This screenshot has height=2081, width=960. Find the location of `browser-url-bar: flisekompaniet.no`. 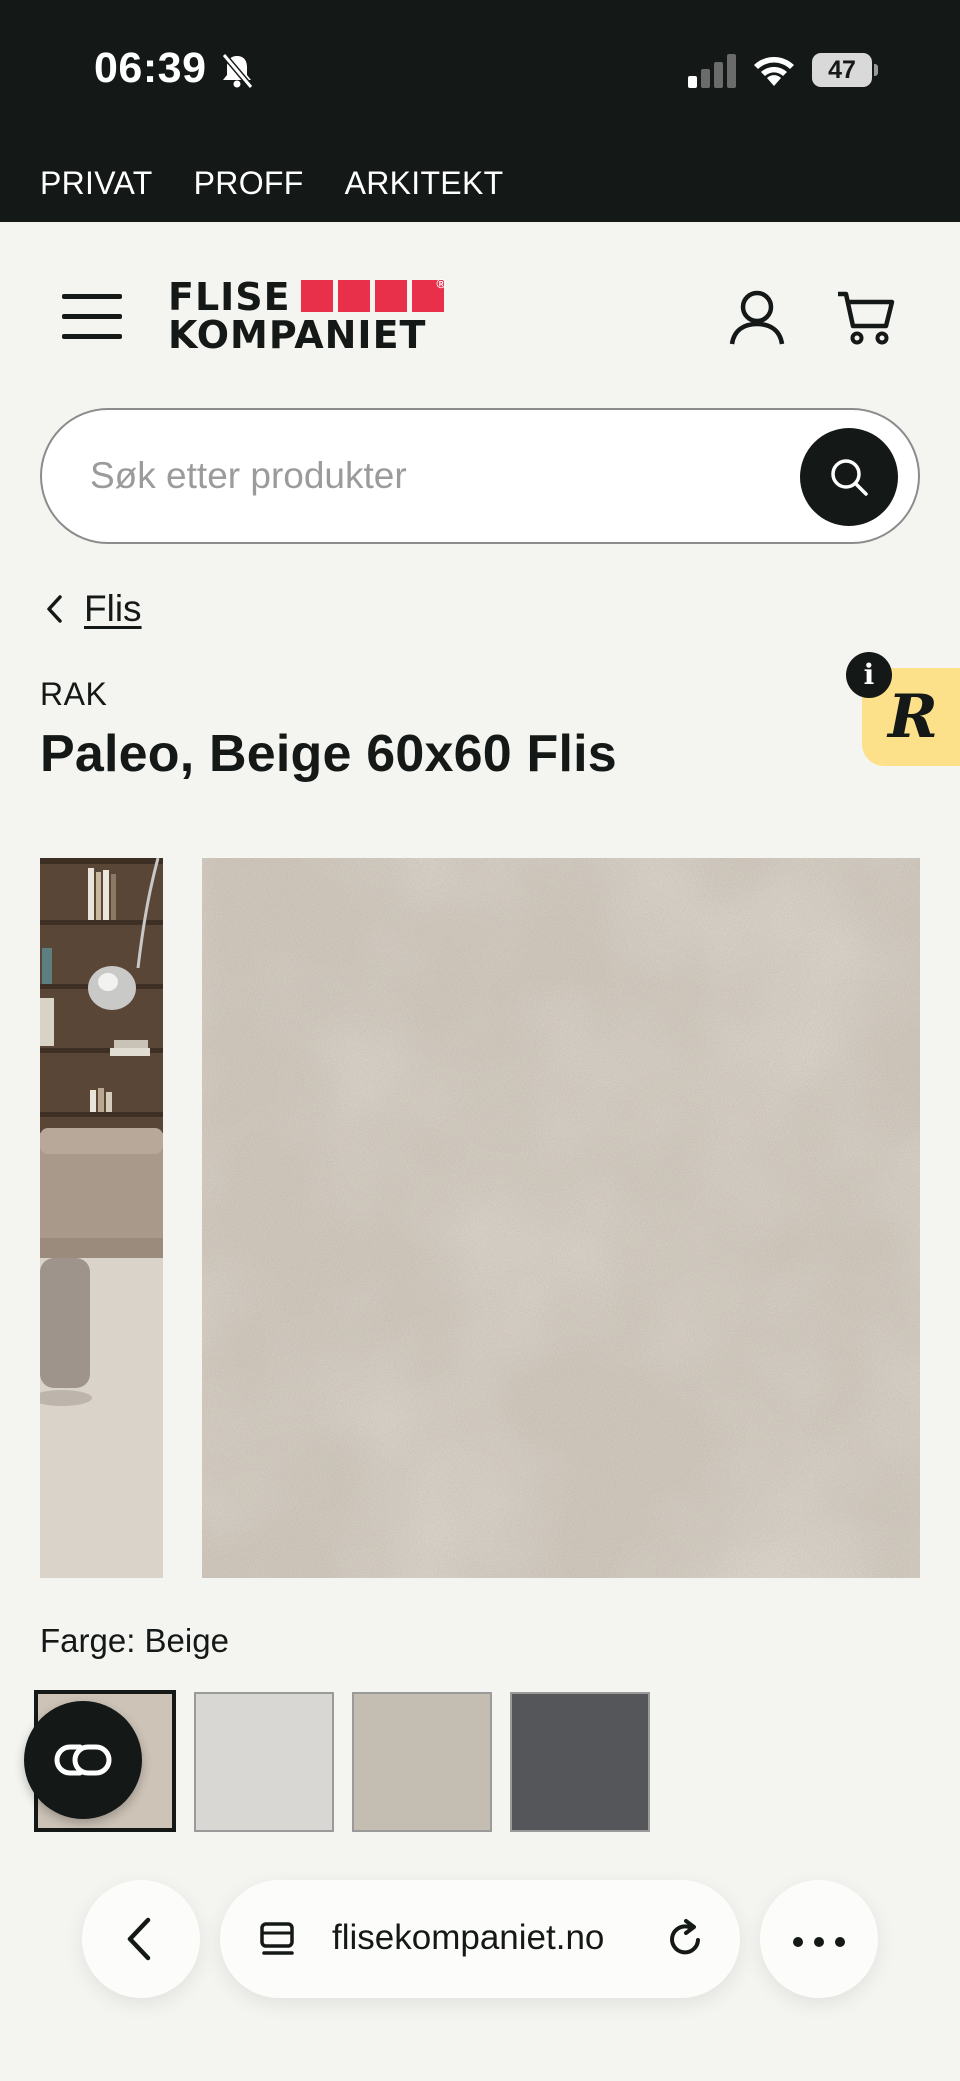

browser-url-bar: flisekompaniet.no is located at coordinates (480, 1939).